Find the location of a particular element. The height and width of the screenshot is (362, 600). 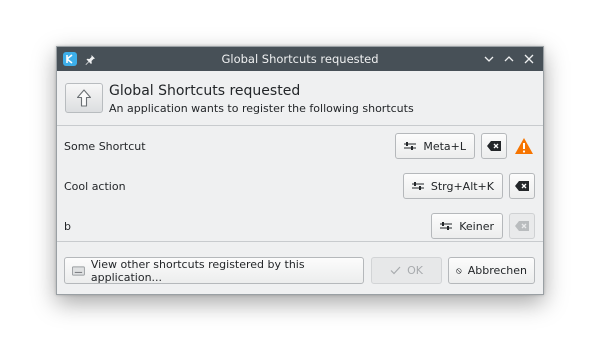

shortcut-label: b is located at coordinates (67, 226).